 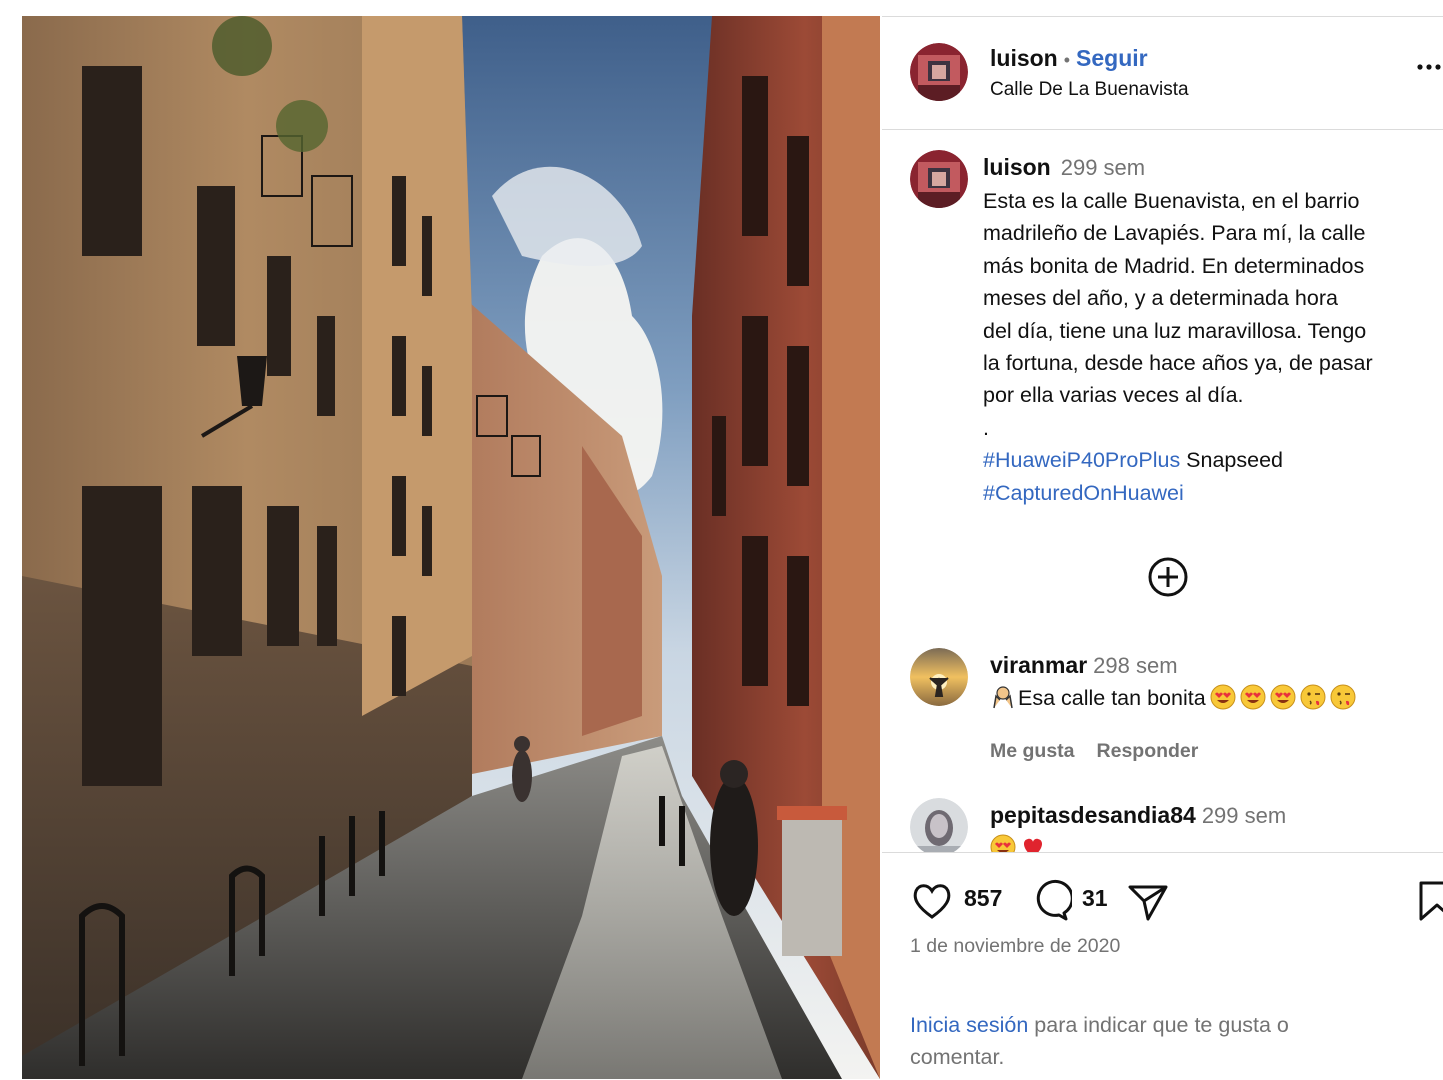 I want to click on comment-actions: Me gusta Responder, so click(x=1105, y=751).